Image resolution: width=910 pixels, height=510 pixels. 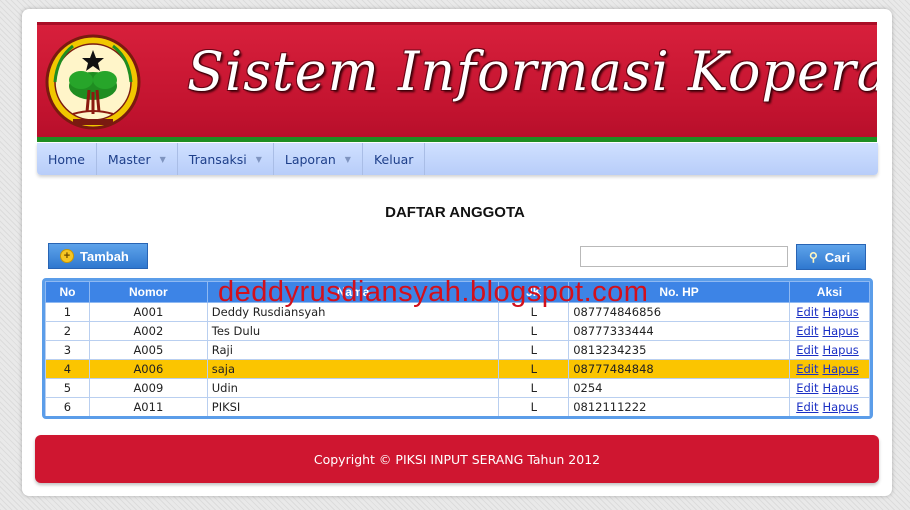 I want to click on cell-nama: PIKSI, so click(x=353, y=406).